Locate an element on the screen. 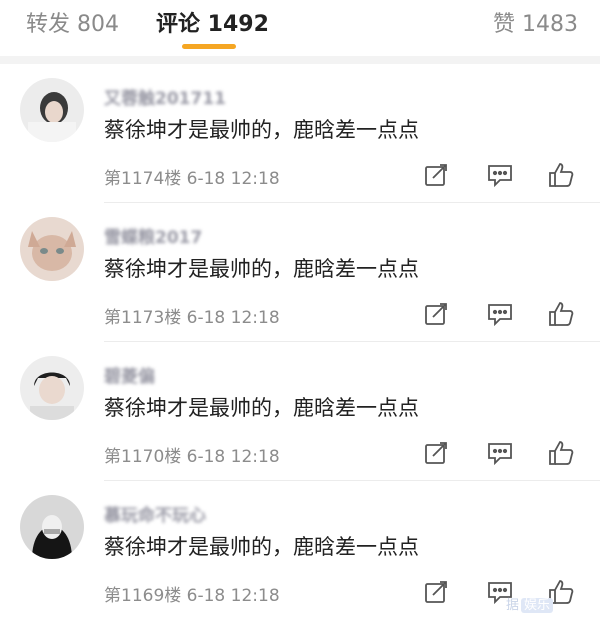  tab-likes: 赞 1483 is located at coordinates (535, 22).